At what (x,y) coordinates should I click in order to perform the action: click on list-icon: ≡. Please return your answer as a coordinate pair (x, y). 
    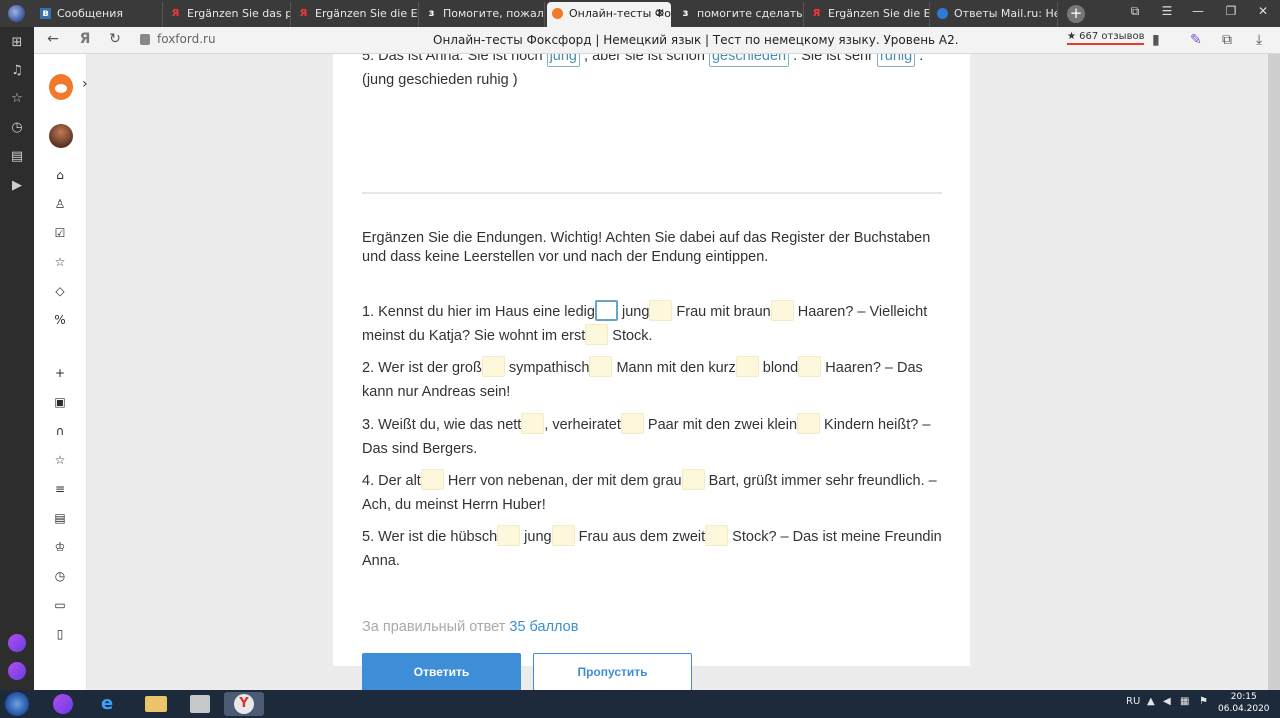
    Looking at the image, I should click on (60, 489).